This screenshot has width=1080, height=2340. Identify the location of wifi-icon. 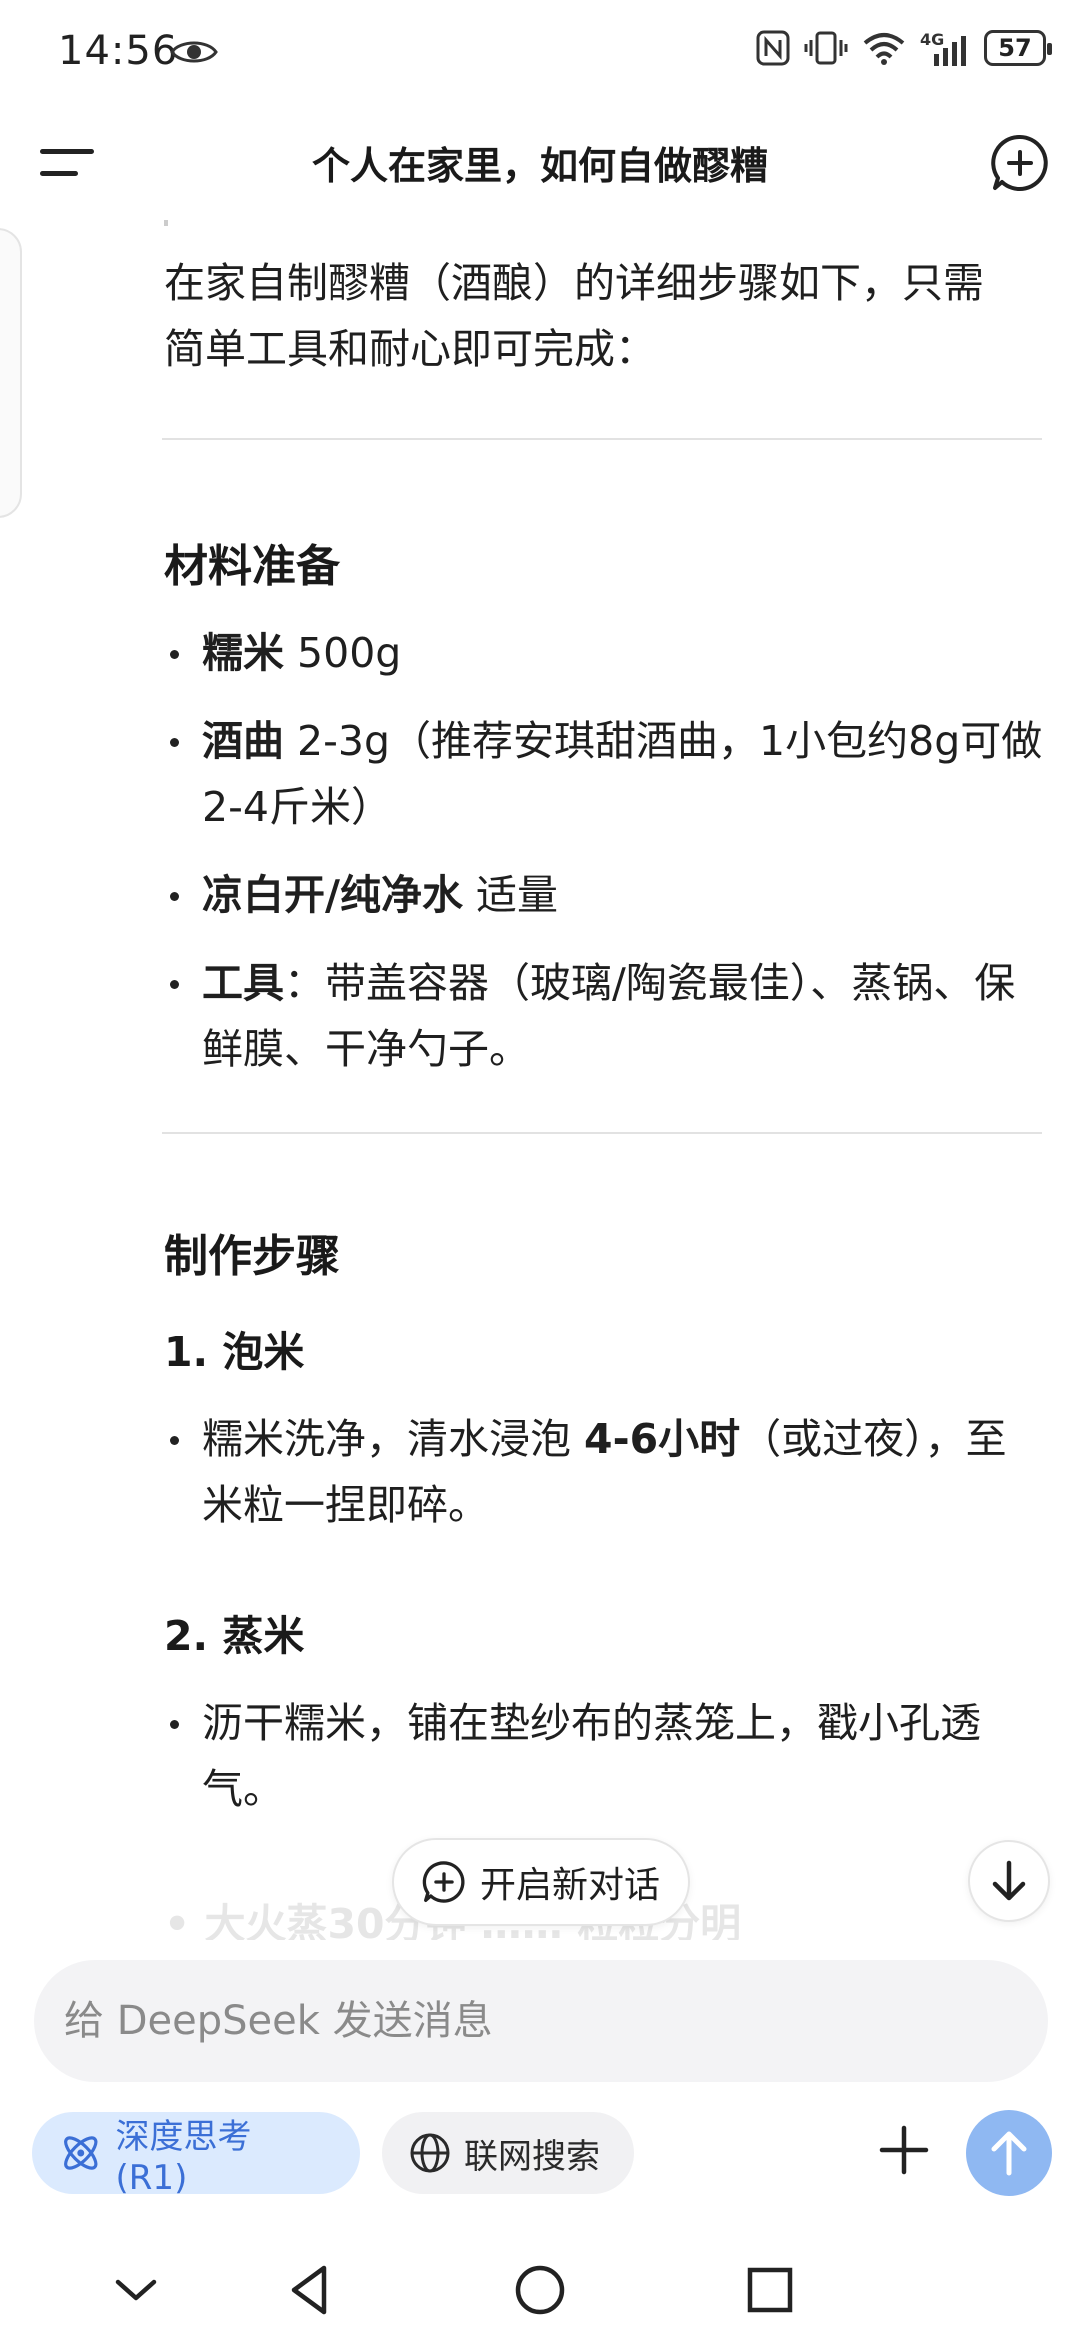
(884, 49).